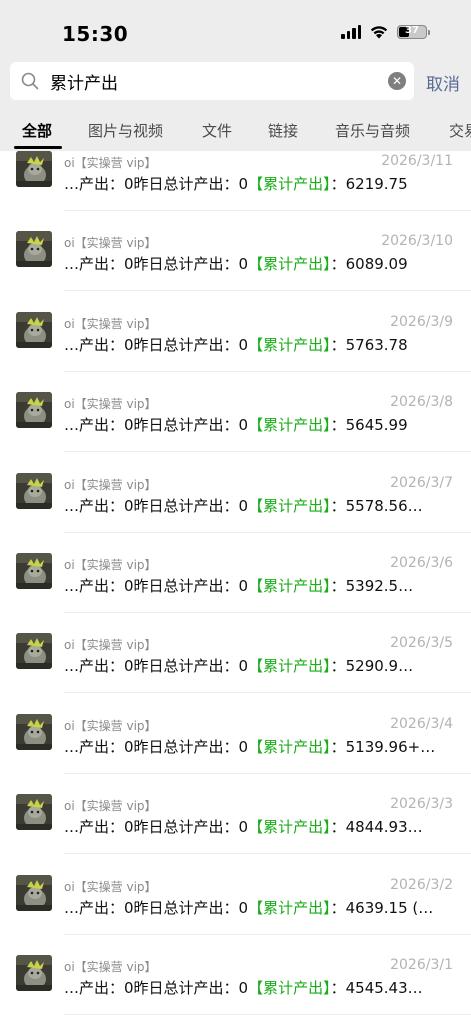 This screenshot has height=1024, width=471. I want to click on tab-all: 全部, so click(37, 130).